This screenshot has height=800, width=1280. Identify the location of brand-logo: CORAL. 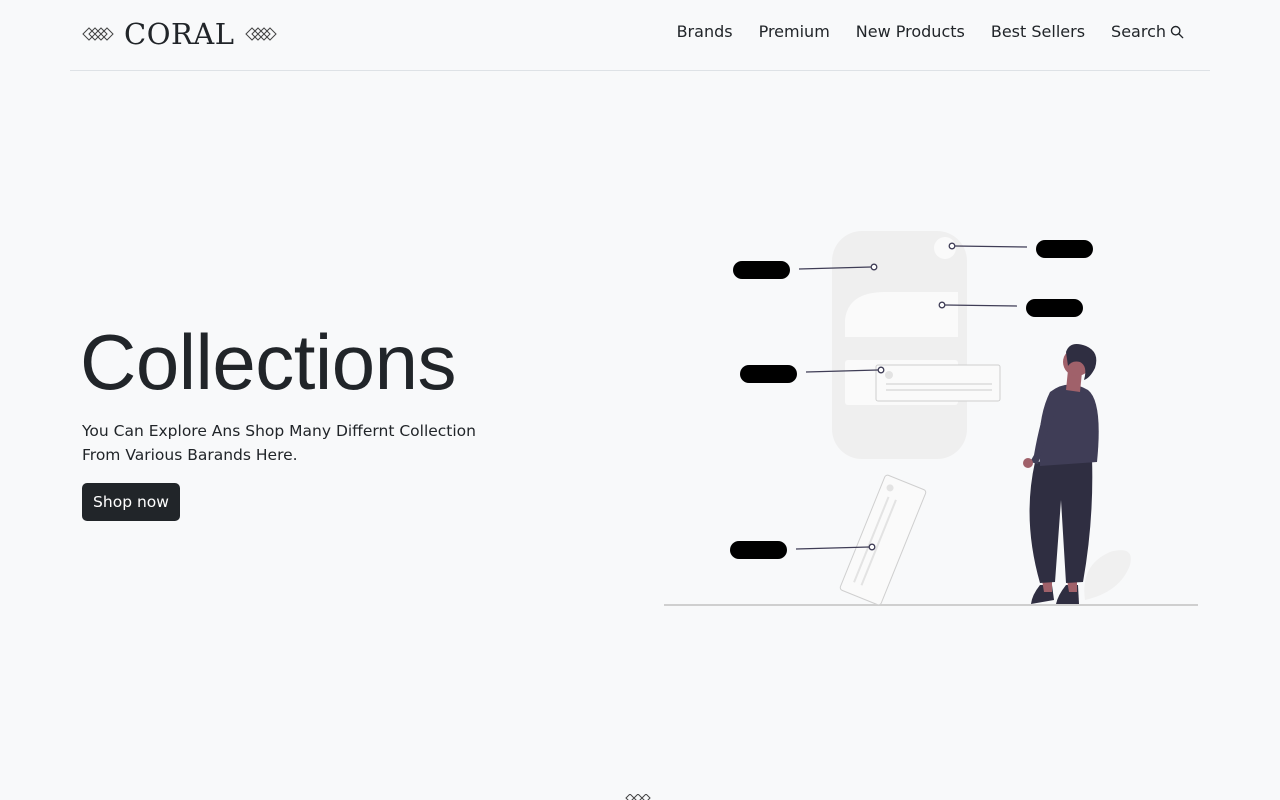
(179, 34).